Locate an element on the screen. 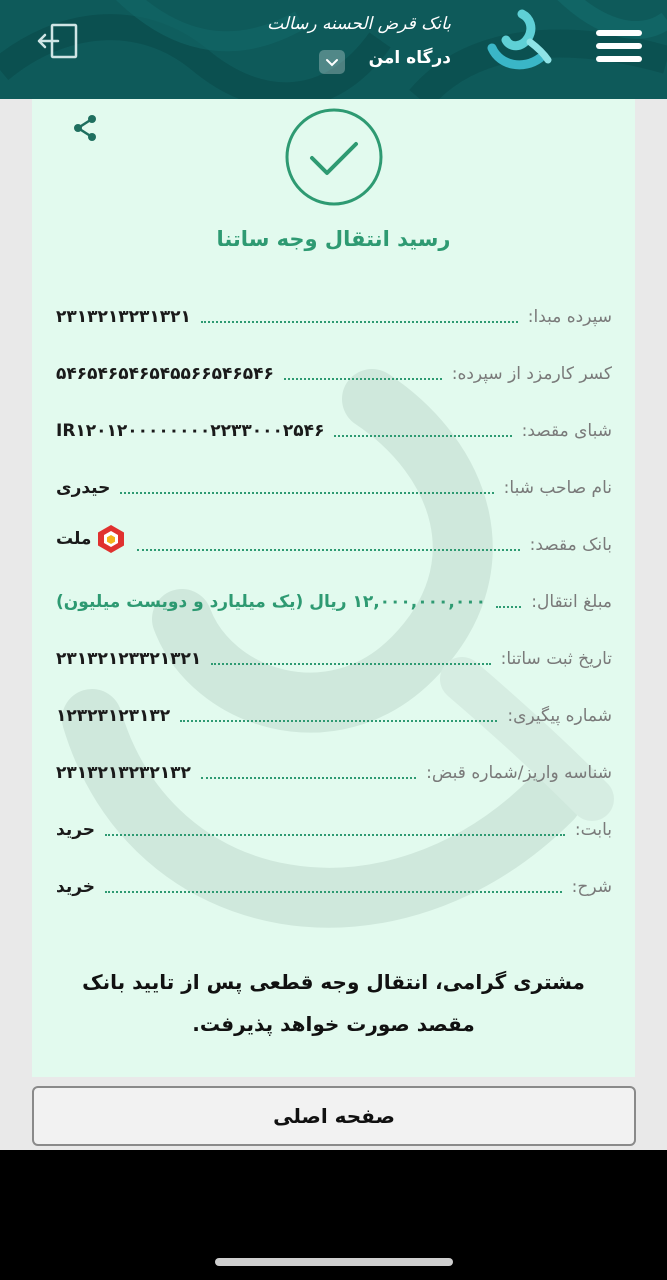 This screenshot has height=1280, width=667. check-circle-icon is located at coordinates (334, 157).